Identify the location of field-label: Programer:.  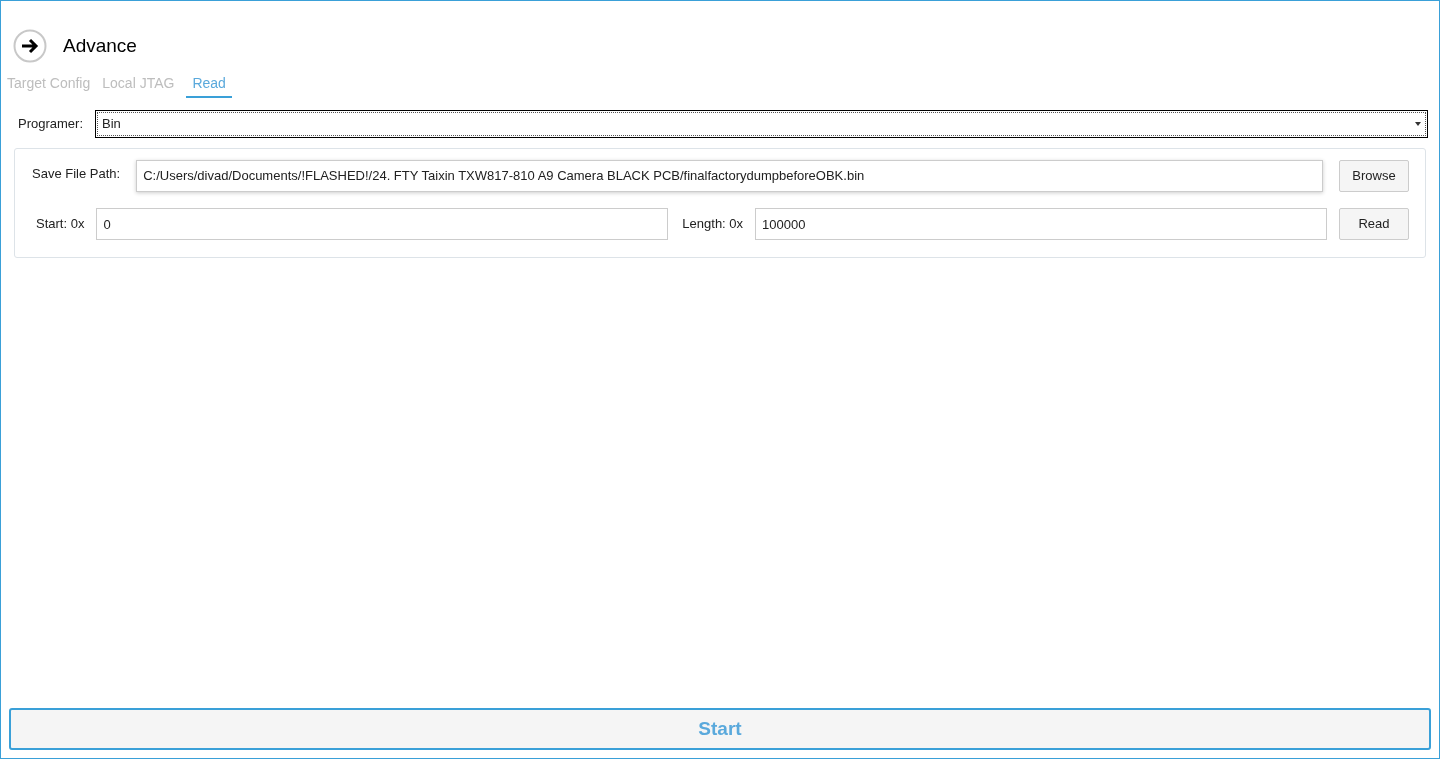
(51, 124).